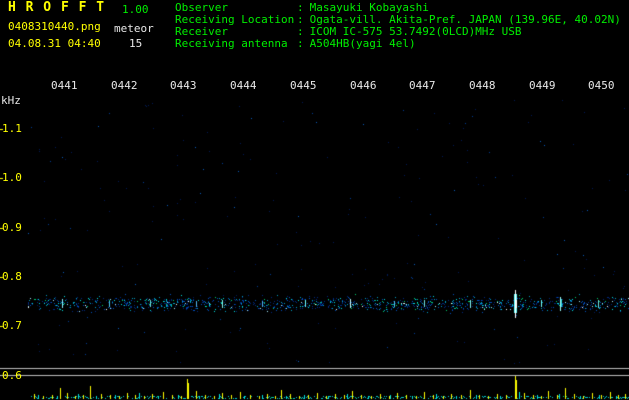 This screenshot has width=629, height=400. What do you see at coordinates (243, 85) in the screenshot?
I see `x-tick-0444: 0444` at bounding box center [243, 85].